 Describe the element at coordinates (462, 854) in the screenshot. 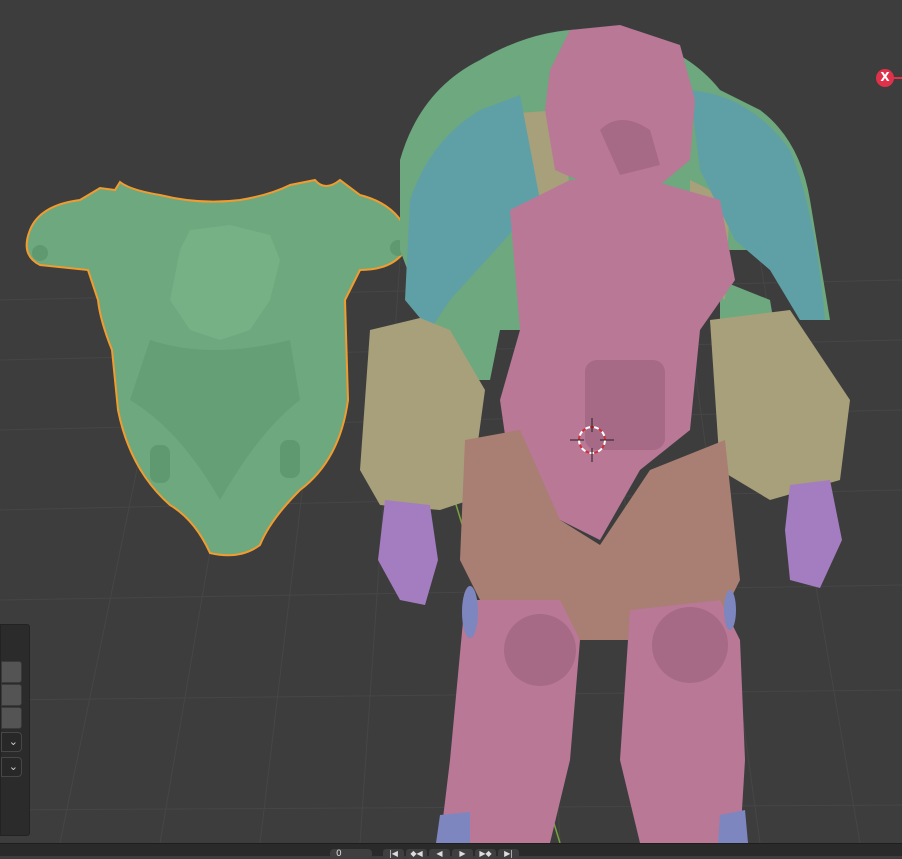

I see `play-icon: ▶` at that location.